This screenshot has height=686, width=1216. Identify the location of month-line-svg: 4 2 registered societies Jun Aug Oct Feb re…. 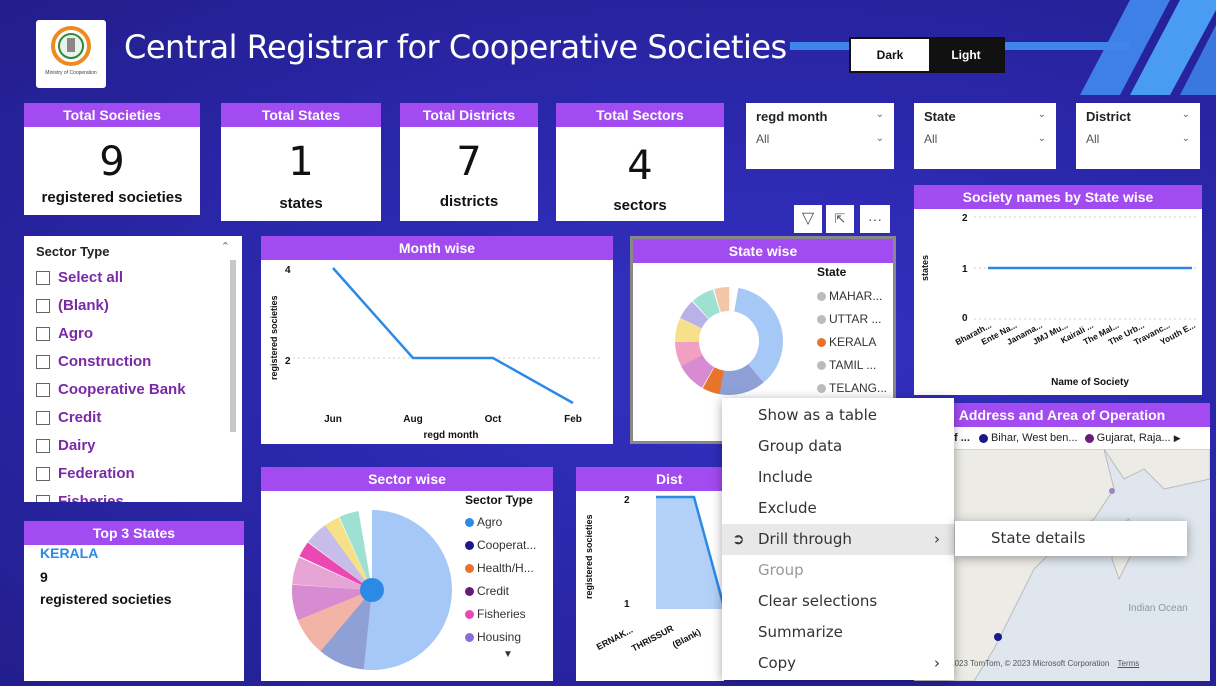
(435, 353).